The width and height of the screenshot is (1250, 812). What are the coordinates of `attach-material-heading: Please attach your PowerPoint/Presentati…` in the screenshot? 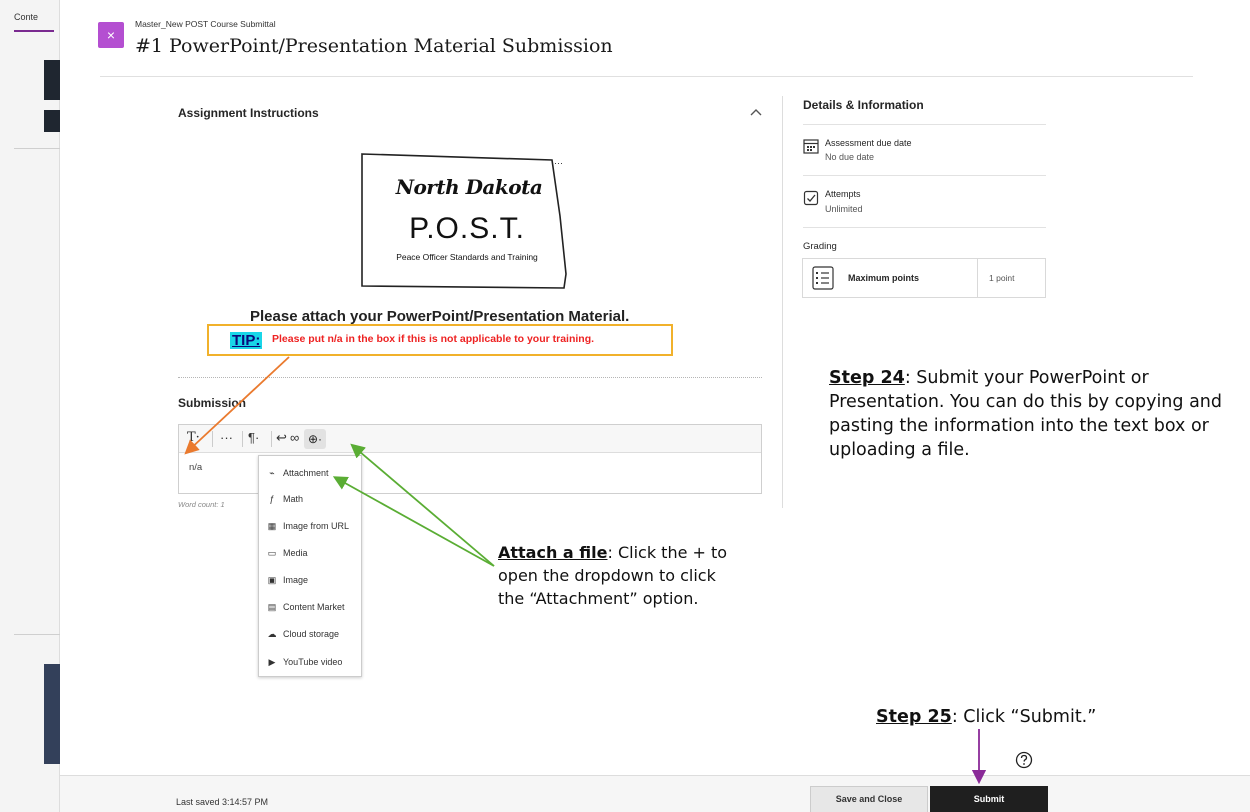 It's located at (440, 316).